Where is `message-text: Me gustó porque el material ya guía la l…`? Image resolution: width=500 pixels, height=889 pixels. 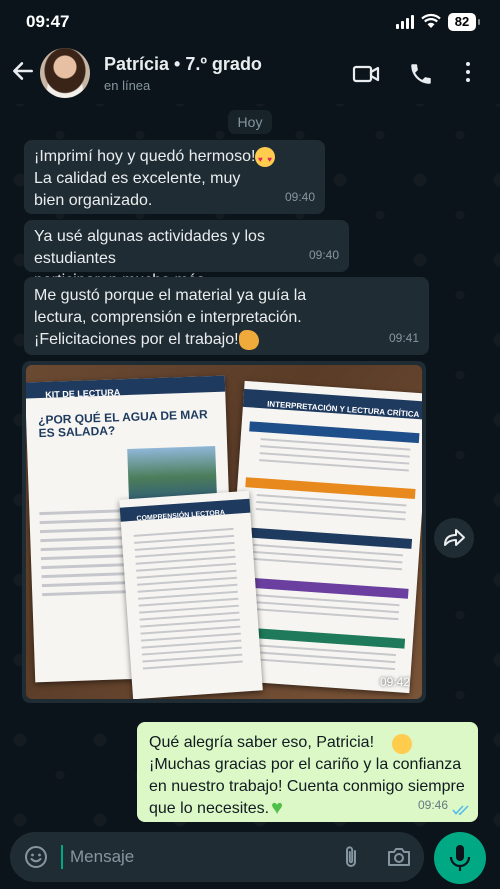
message-text: Me gustó porque el material ya guía la l… is located at coordinates (170, 317).